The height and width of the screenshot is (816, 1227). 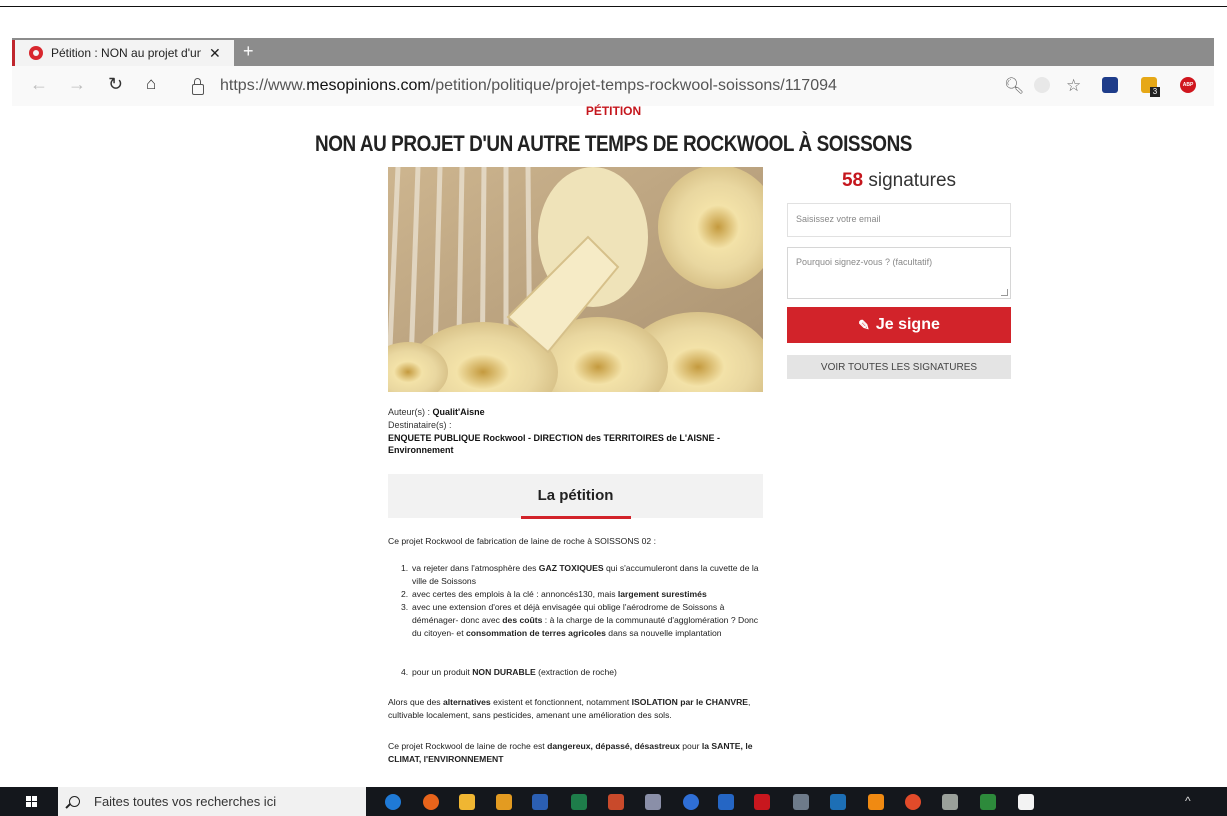 I want to click on lock-icon, so click(x=198, y=86).